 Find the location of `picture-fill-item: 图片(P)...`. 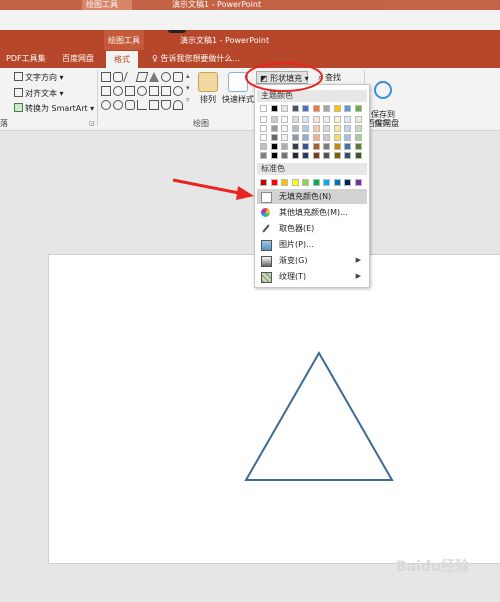

picture-fill-item: 图片(P)... is located at coordinates (312, 244).